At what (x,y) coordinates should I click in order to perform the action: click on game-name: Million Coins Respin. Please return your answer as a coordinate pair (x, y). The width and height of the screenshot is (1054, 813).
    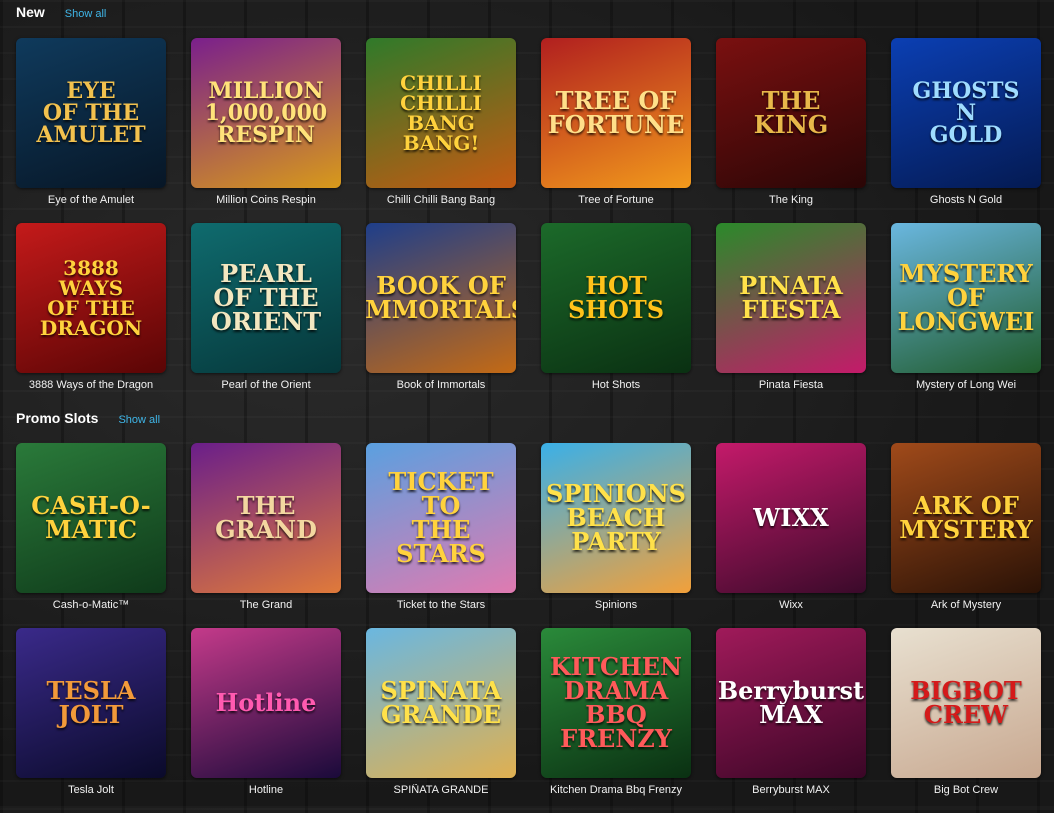
    Looking at the image, I should click on (266, 200).